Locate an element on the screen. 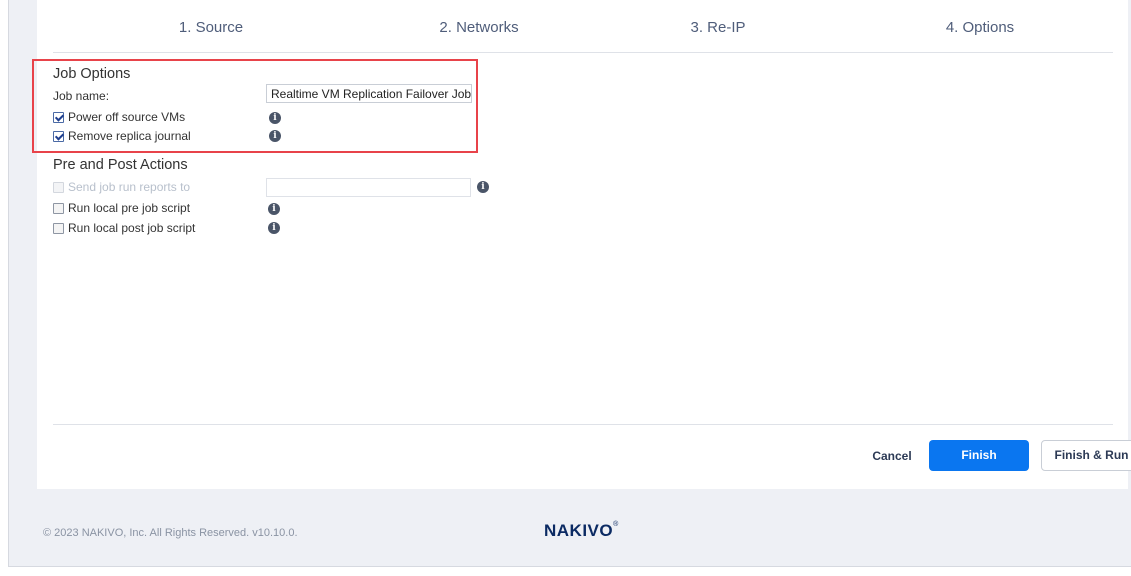 Image resolution: width=1131 pixels, height=576 pixels. finish-and-run-button: Finish & Run is located at coordinates (1086, 455).